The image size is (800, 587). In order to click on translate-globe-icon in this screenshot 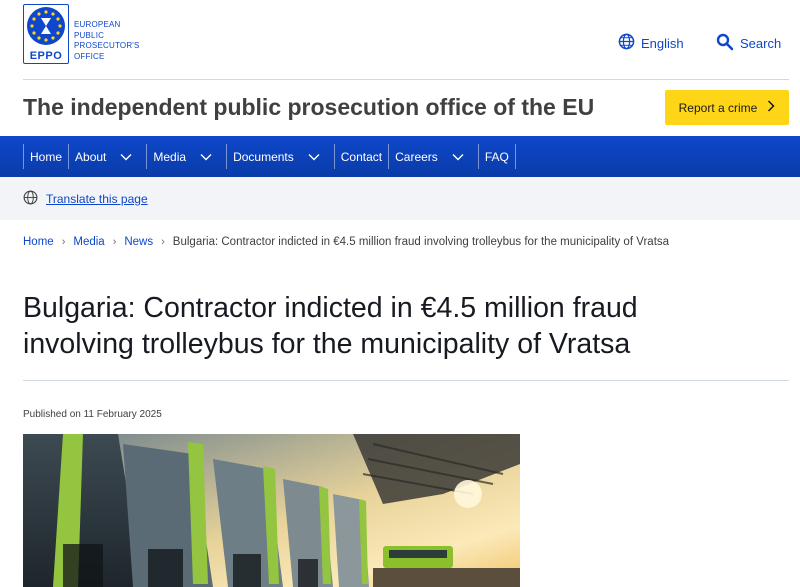, I will do `click(30, 199)`.